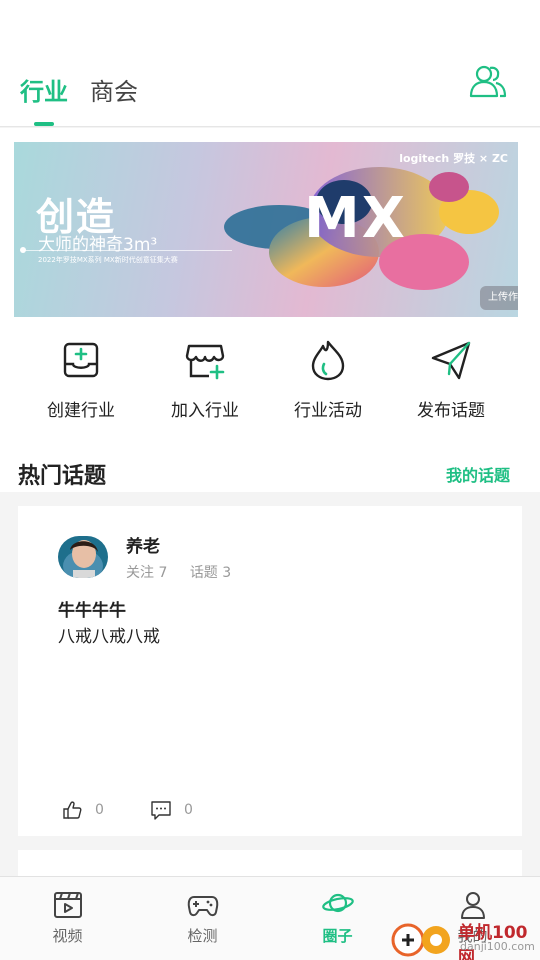 The height and width of the screenshot is (960, 540). Describe the element at coordinates (202, 906) in the screenshot. I see `gamepad-icon` at that location.